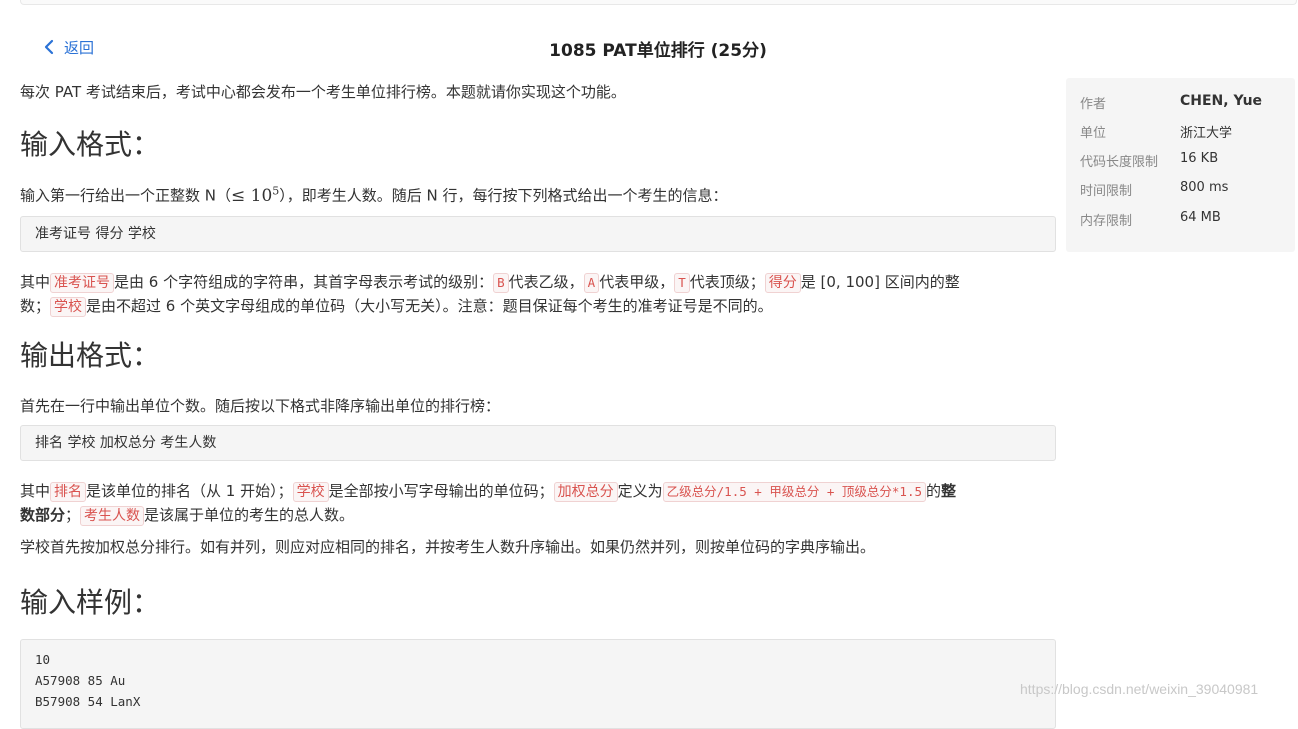  What do you see at coordinates (538, 683) in the screenshot?
I see `sample-input-code: 10 A57908 85 Au B57908 54 LanX` at bounding box center [538, 683].